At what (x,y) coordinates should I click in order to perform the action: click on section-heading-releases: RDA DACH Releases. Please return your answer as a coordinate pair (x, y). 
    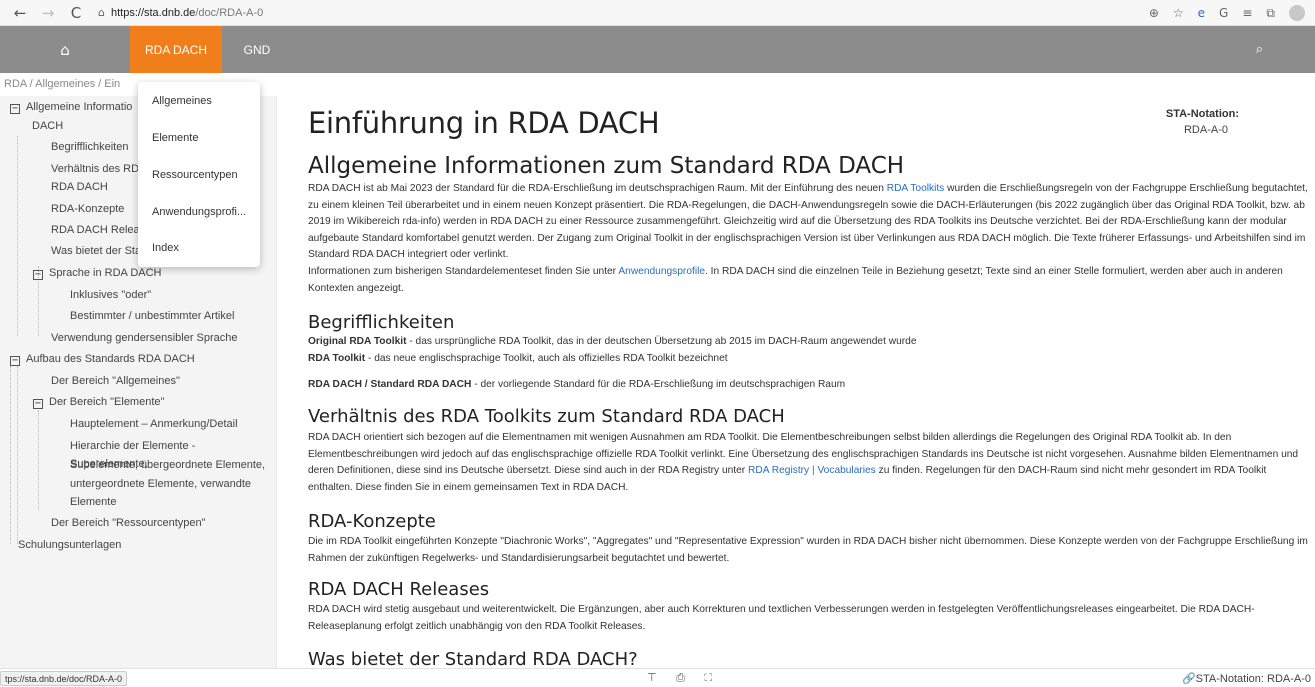
    Looking at the image, I should click on (399, 589).